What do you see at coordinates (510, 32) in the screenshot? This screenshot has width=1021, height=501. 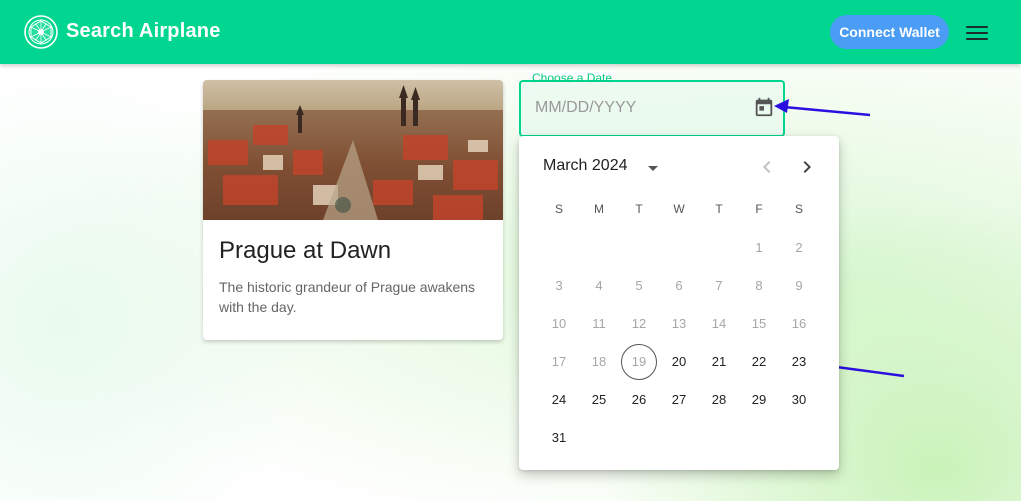 I see `app-bar: Search Airplane Connect Wallet` at bounding box center [510, 32].